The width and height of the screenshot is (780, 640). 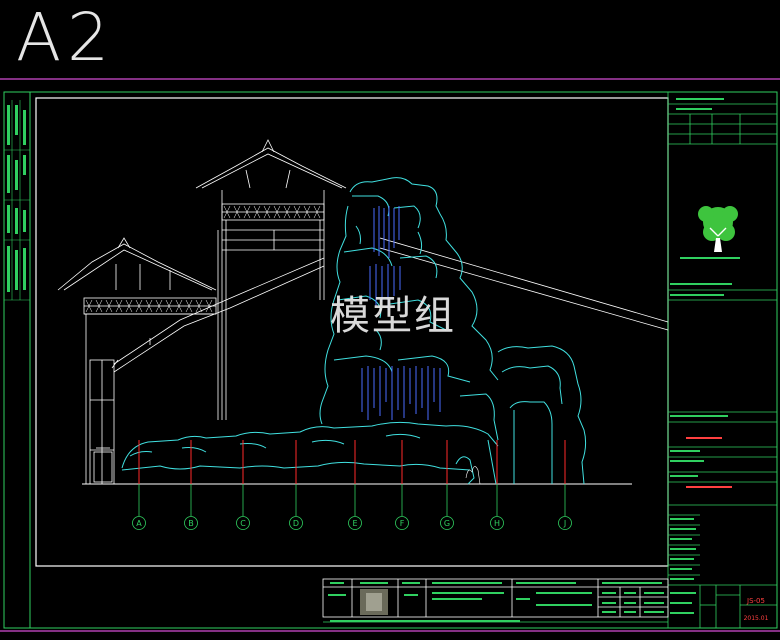 I want to click on axis-label: A, so click(x=139, y=523).